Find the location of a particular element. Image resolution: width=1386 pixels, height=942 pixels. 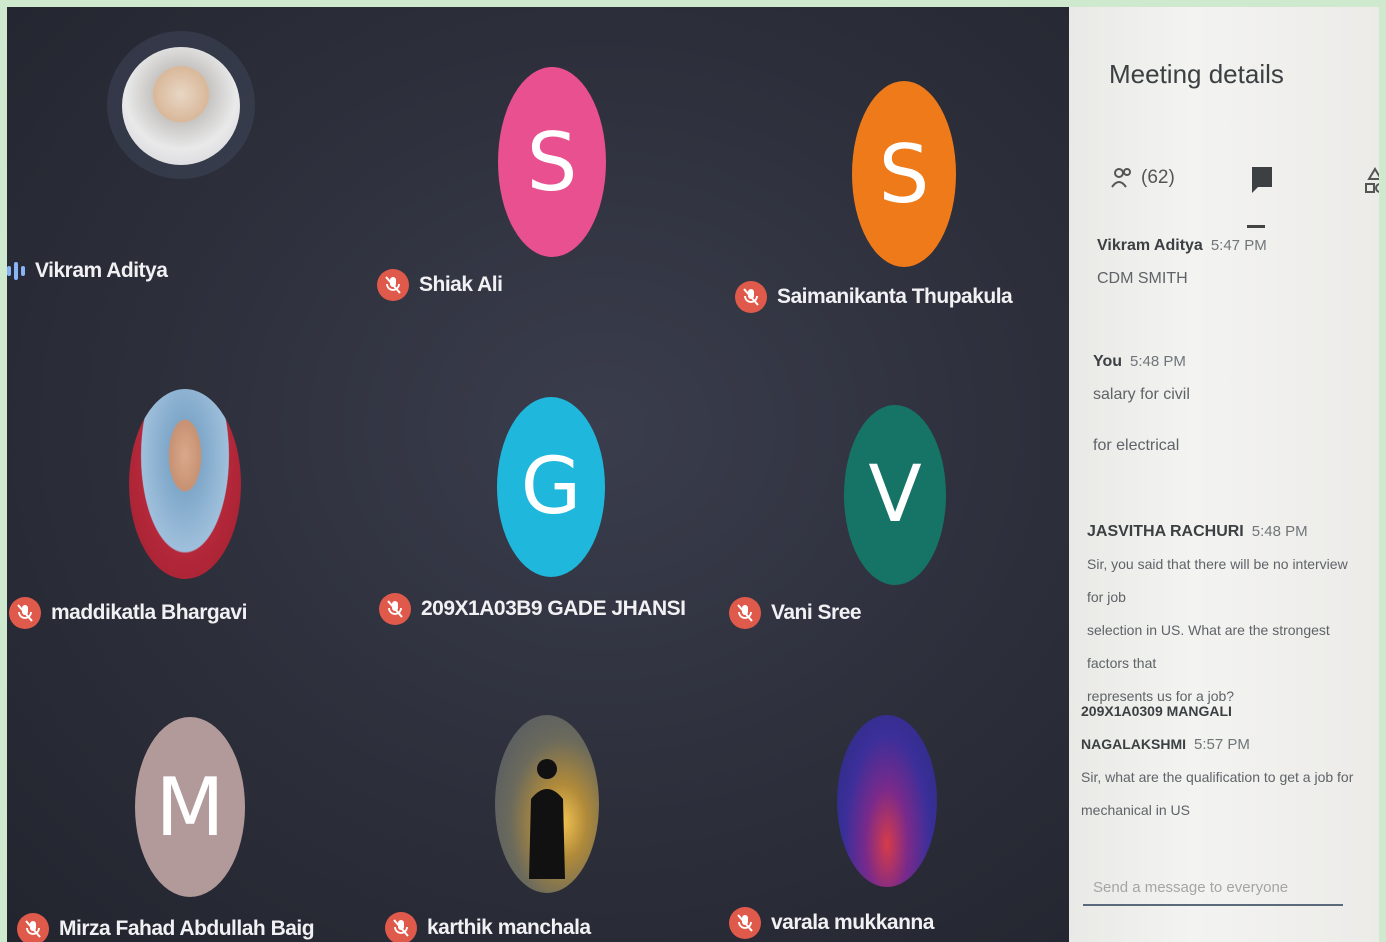

people-icon is located at coordinates (1121, 178).